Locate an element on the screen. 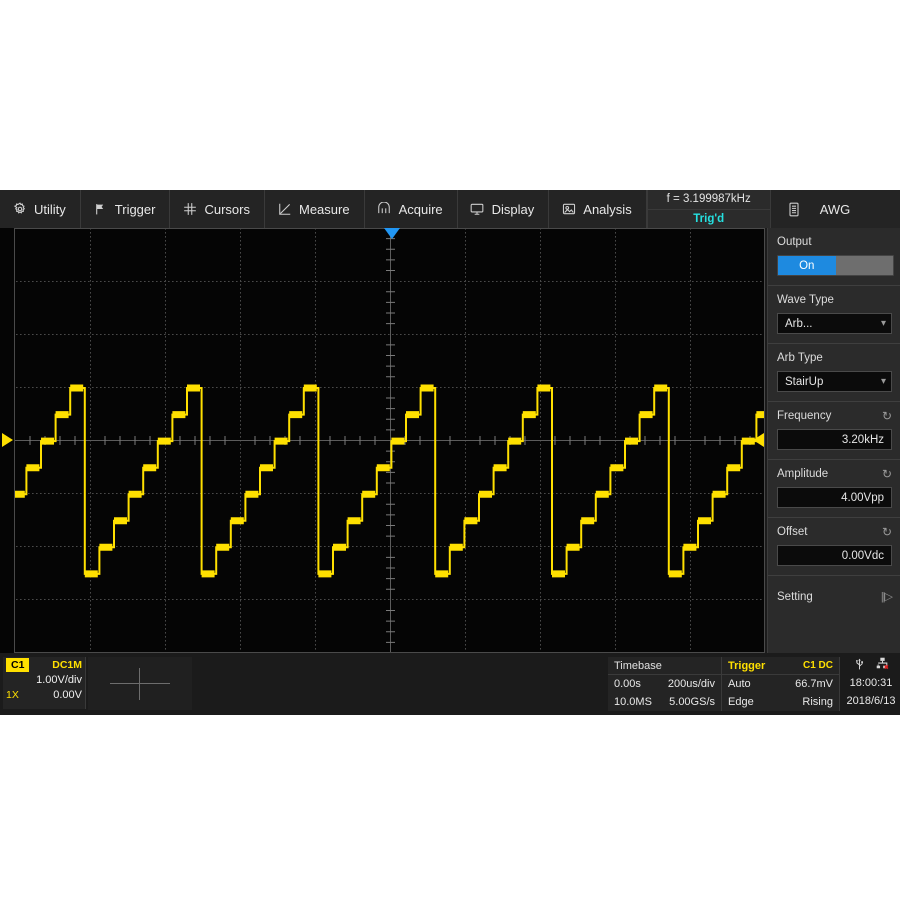  trigger-status-box: f = 3.199987kHz Trig'd is located at coordinates (709, 209).